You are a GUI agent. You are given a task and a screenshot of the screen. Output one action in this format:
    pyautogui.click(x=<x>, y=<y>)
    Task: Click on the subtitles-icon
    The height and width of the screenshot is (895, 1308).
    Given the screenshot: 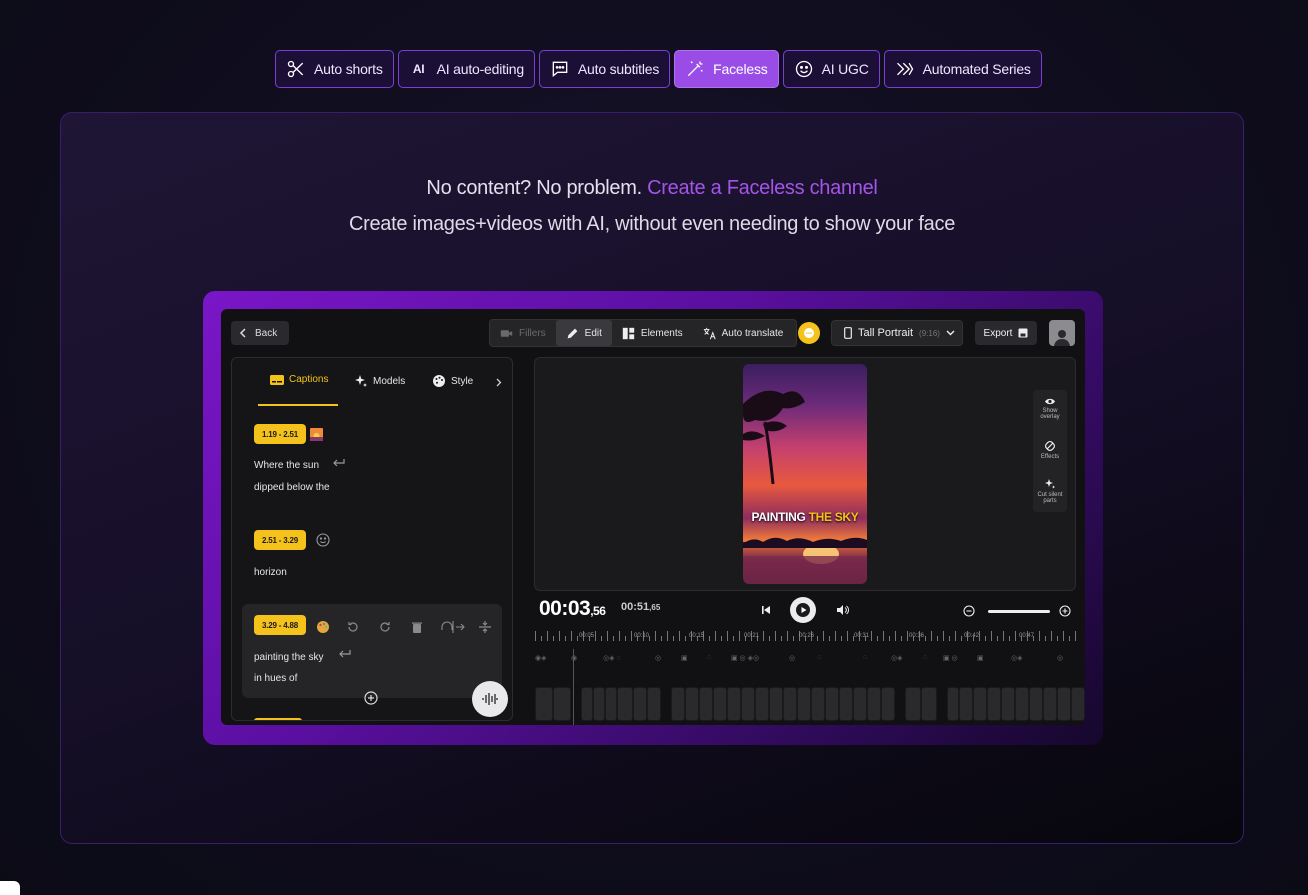 What is the action you would take?
    pyautogui.click(x=277, y=379)
    